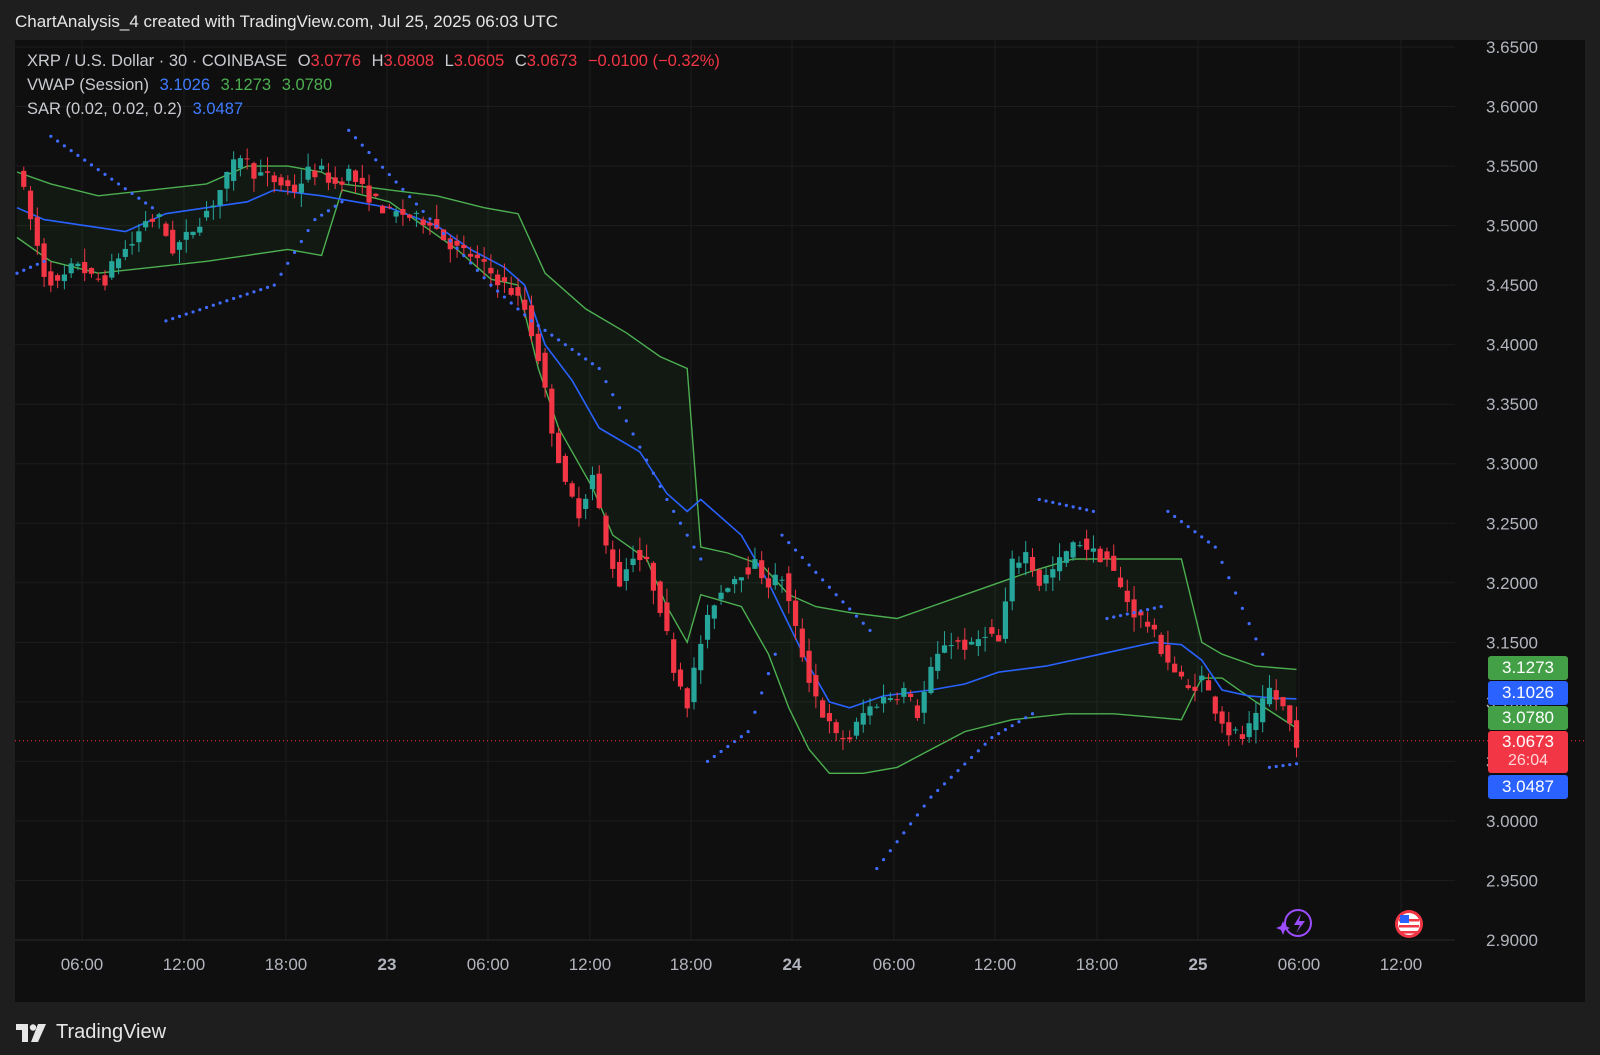  Describe the element at coordinates (184, 964) in the screenshot. I see `time-tick-label: 12:00` at that location.